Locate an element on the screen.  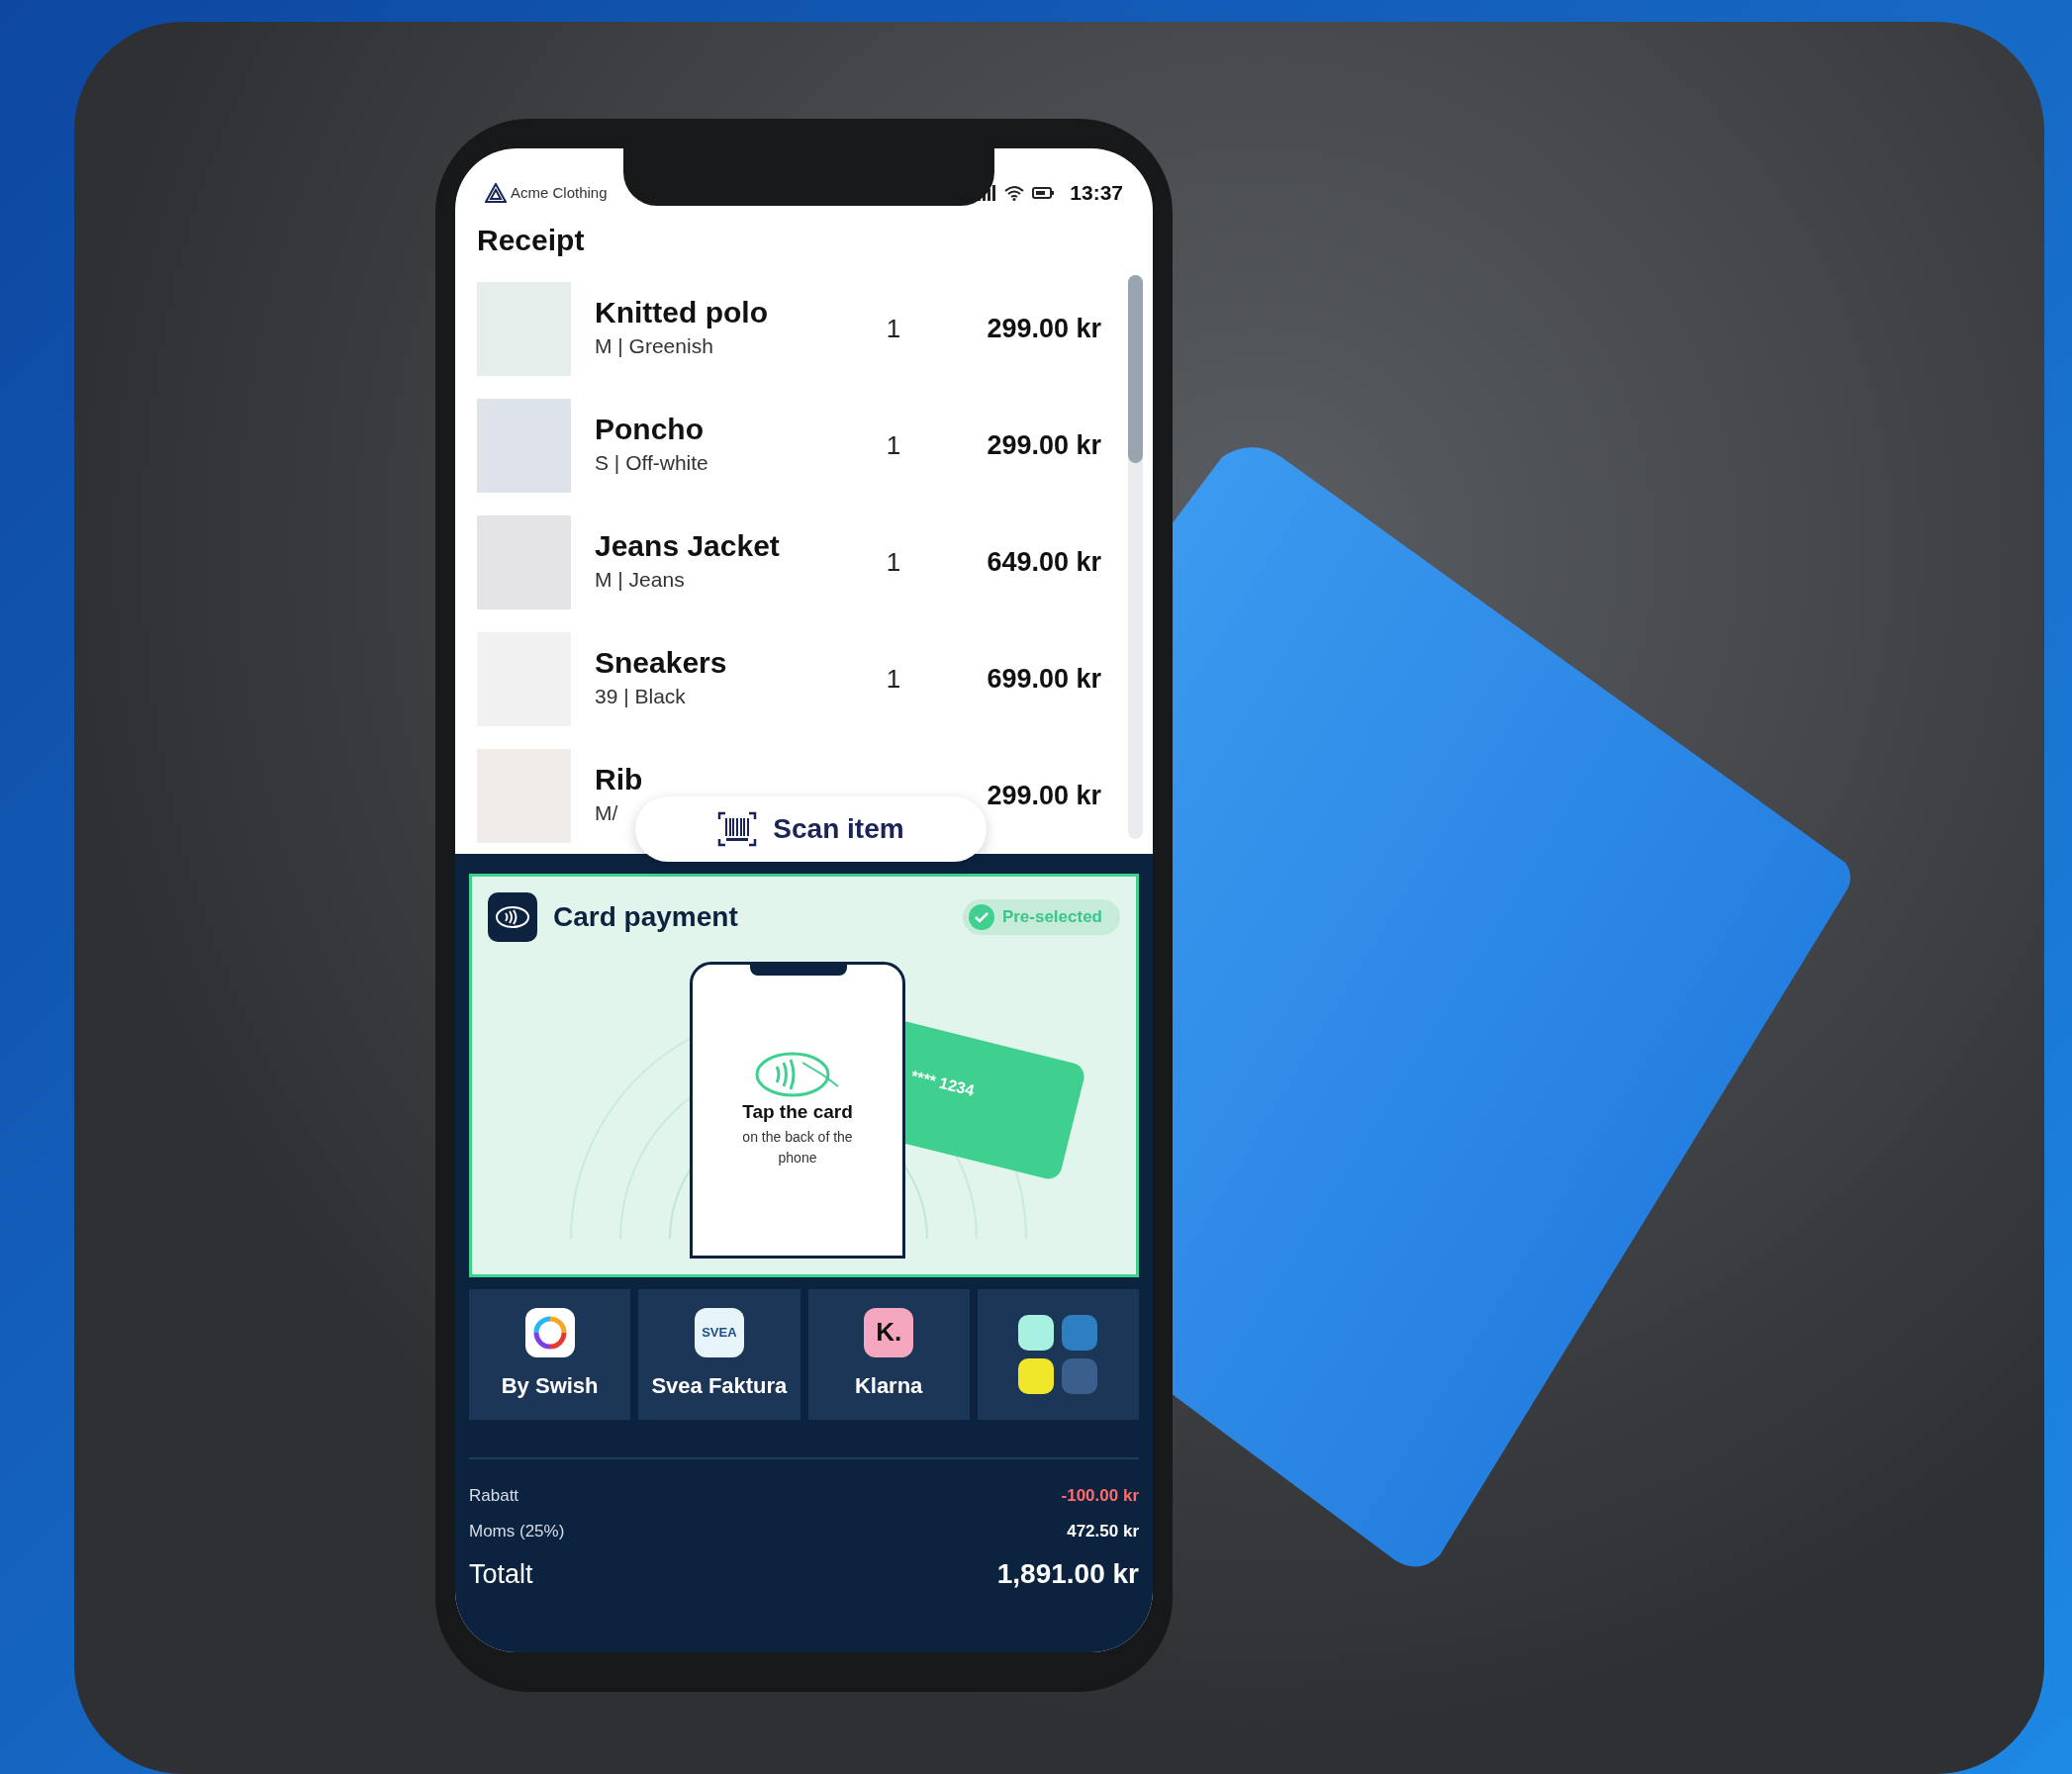
payment-title: Card payment is located at coordinates (645, 917).